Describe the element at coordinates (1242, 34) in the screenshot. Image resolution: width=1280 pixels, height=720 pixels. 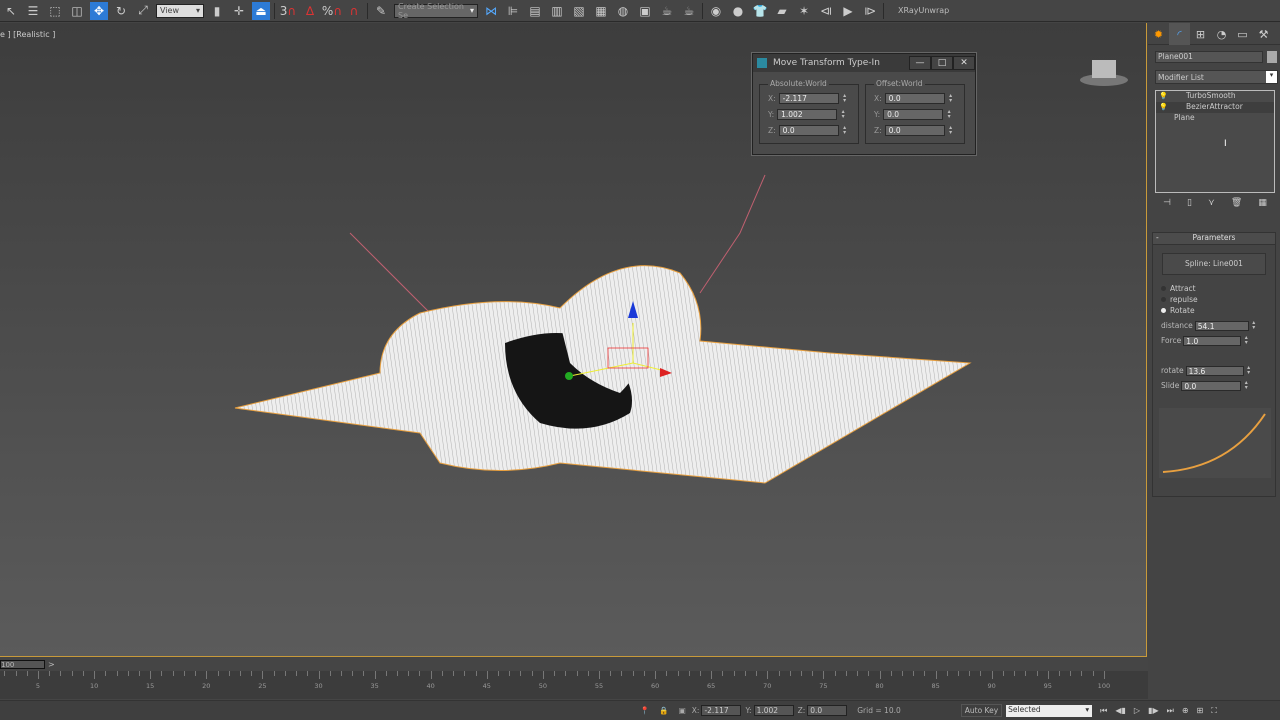
I see `display-tab-icon: ▭` at that location.